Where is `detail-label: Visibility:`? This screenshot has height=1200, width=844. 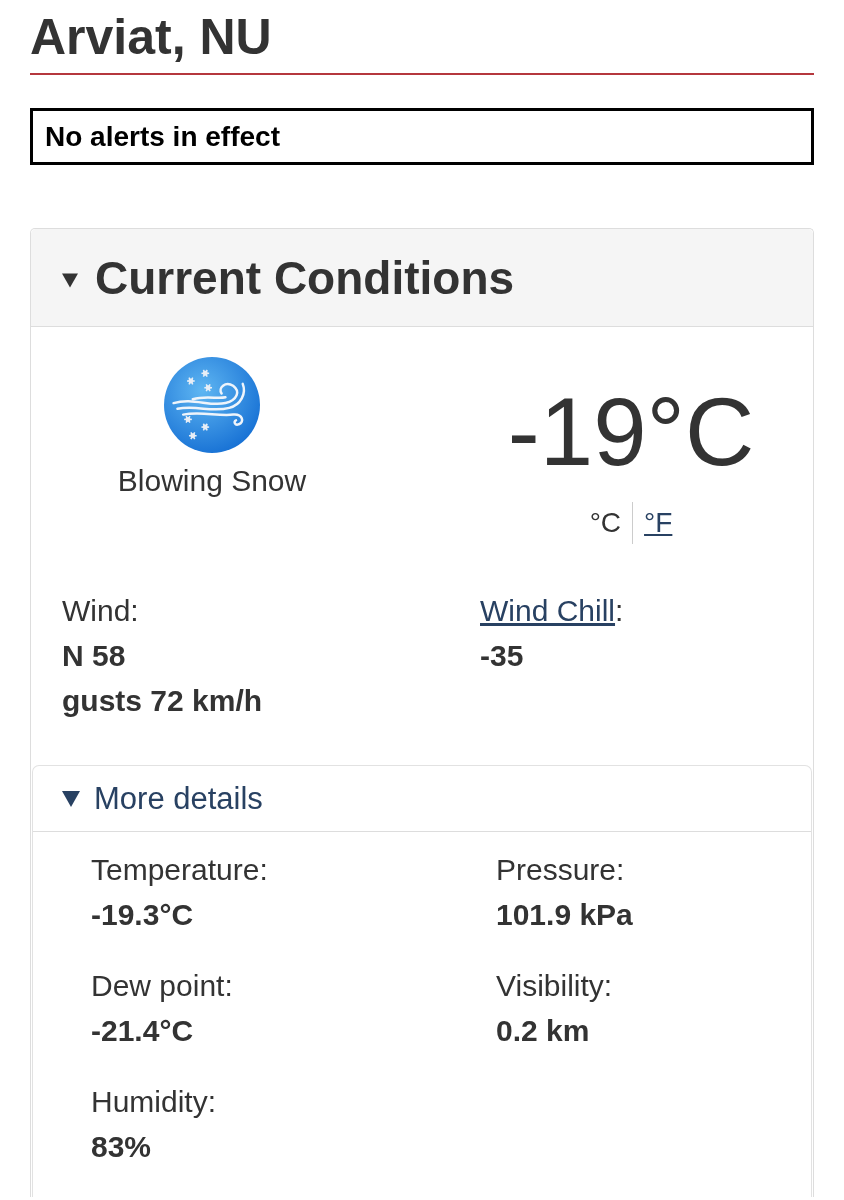 detail-label: Visibility: is located at coordinates (555, 986).